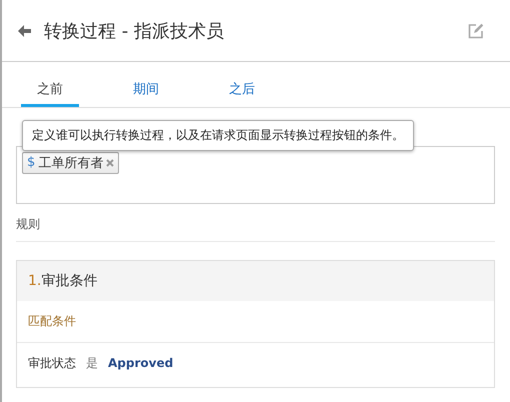  Describe the element at coordinates (134, 31) in the screenshot. I see `page-title: 转换过程 - 指派技术员` at that location.